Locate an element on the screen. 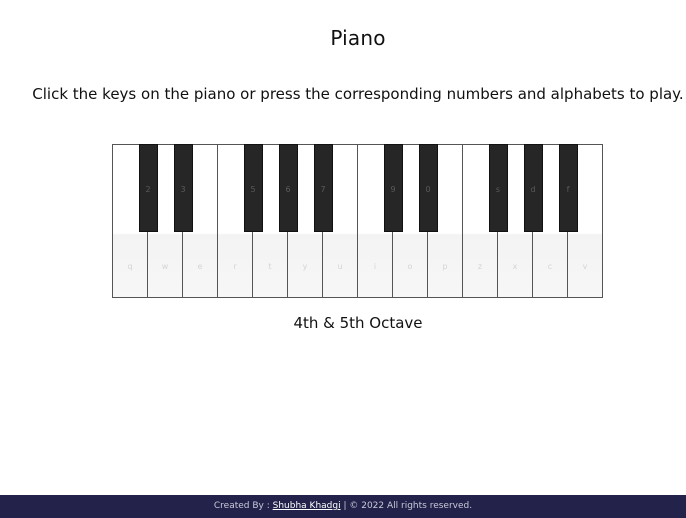 Image resolution: width=686 pixels, height=518 pixels. black-key-label: s is located at coordinates (498, 189).